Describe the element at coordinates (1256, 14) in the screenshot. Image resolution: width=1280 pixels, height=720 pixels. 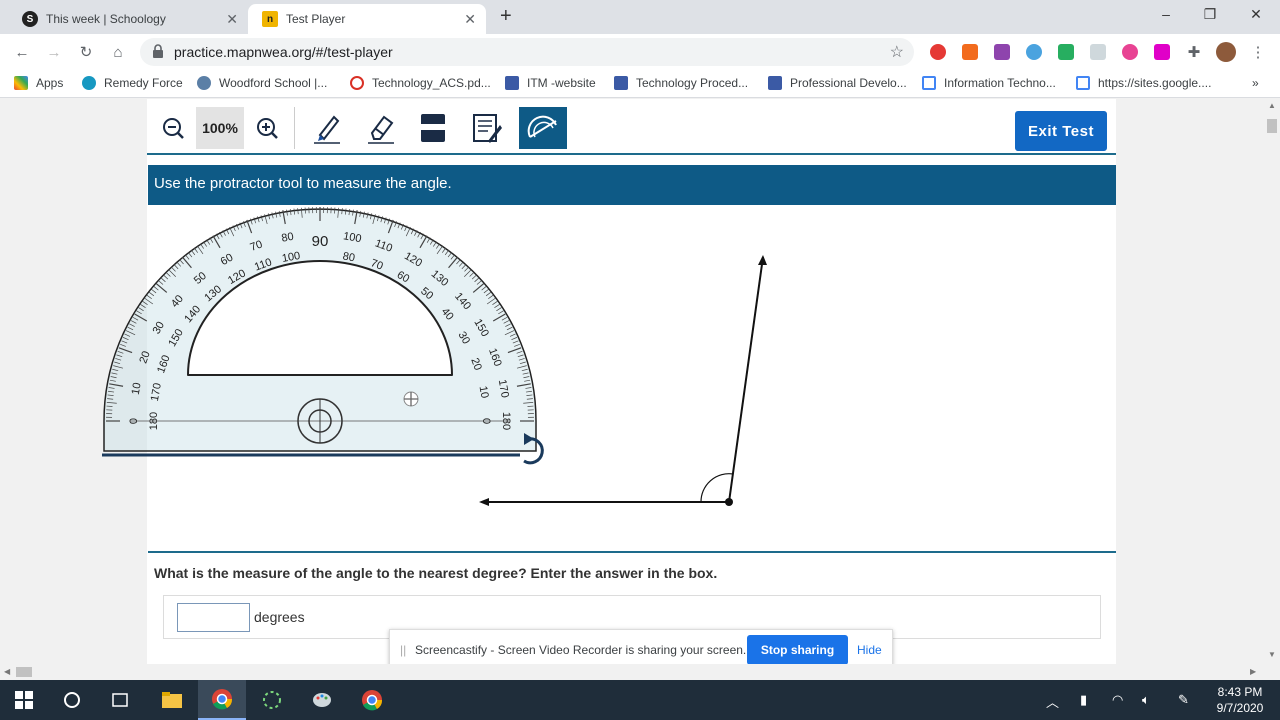
I see `close-window-icon: ✕` at that location.